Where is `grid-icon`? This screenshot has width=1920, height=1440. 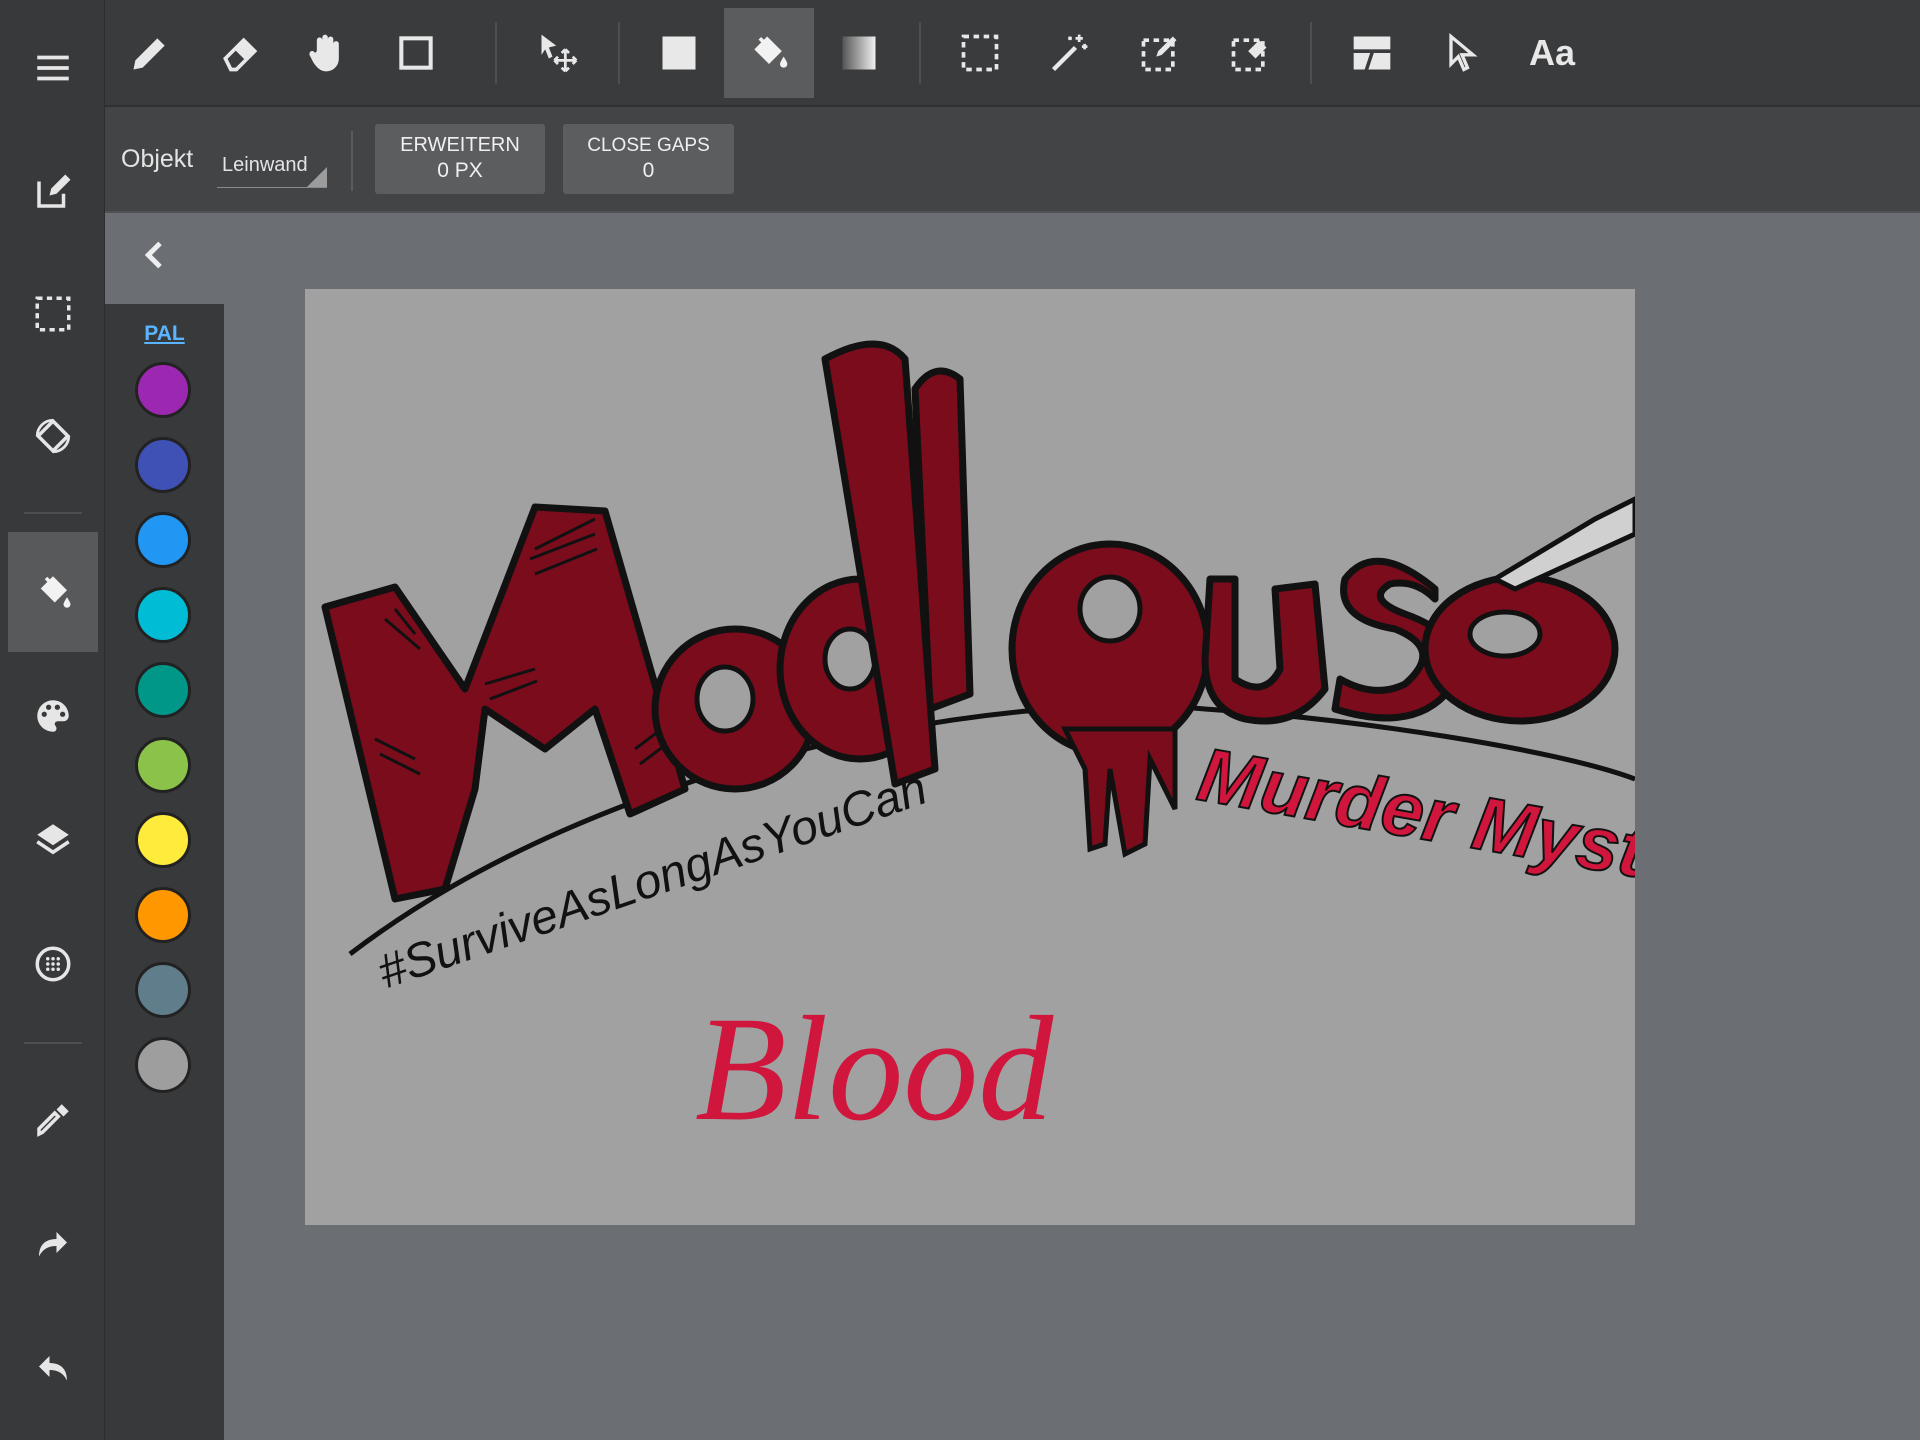
grid-icon is located at coordinates (53, 964).